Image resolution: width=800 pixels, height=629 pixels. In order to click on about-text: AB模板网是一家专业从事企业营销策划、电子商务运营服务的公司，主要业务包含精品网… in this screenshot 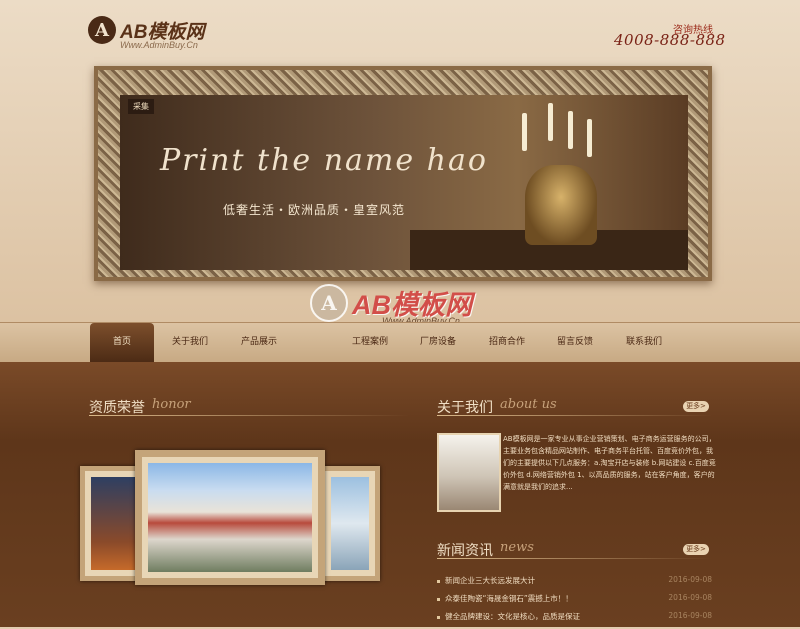, I will do `click(609, 463)`.